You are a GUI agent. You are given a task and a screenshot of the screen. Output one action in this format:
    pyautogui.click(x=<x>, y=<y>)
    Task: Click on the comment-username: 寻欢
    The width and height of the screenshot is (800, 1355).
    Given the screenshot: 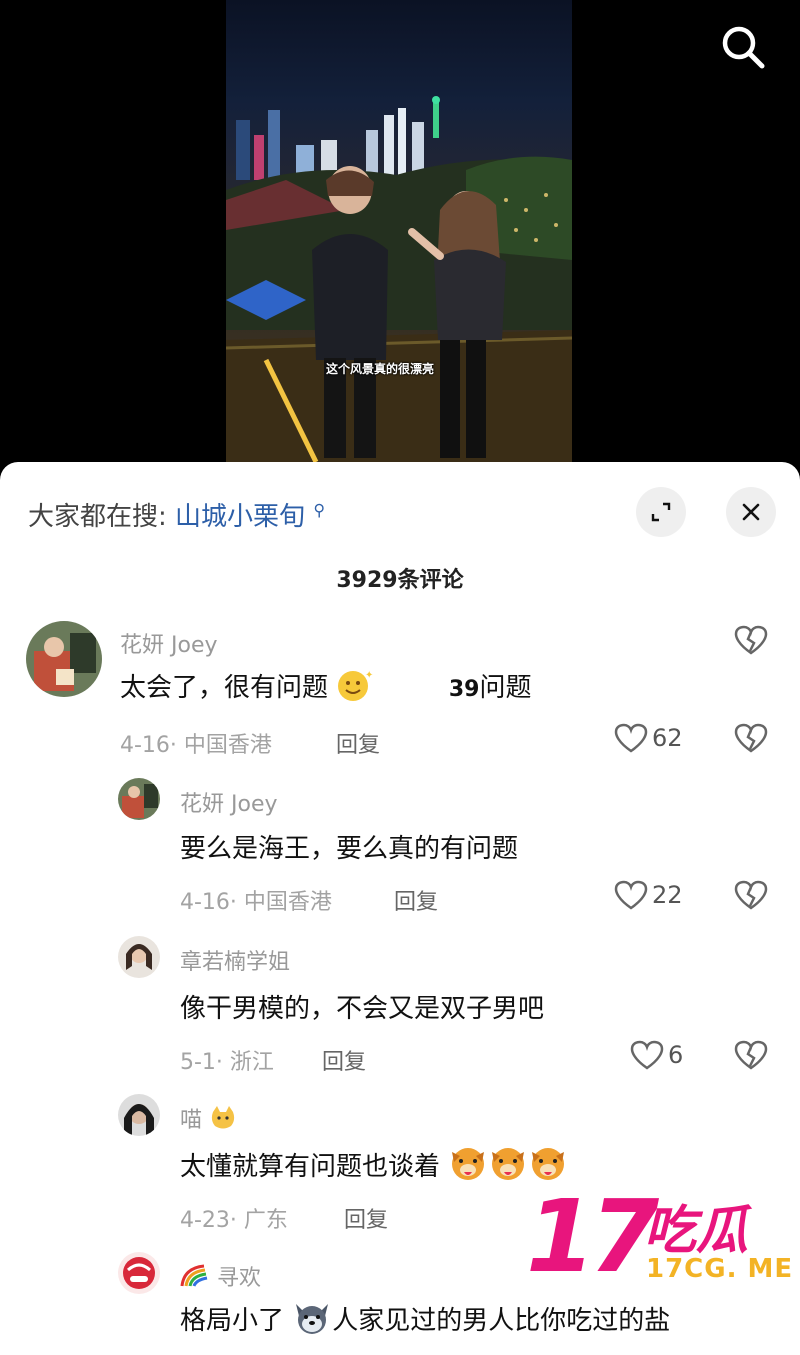 What is the action you would take?
    pyautogui.click(x=220, y=1277)
    